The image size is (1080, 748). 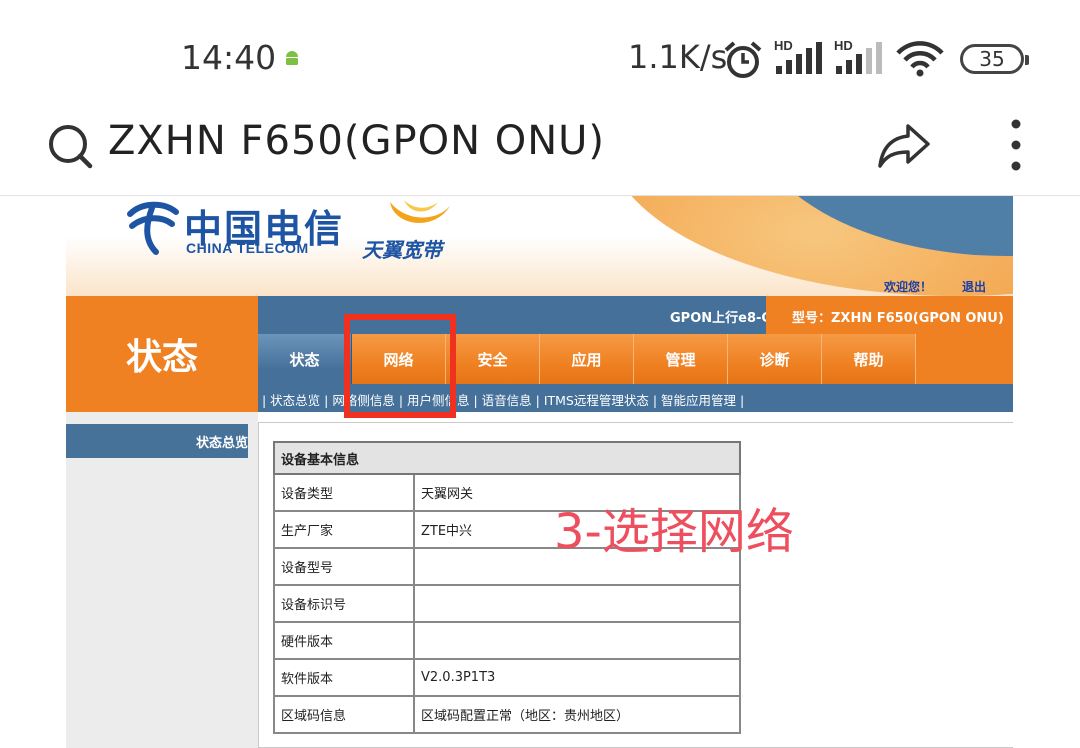 What do you see at coordinates (869, 359) in the screenshot?
I see `tab-help: 帮助` at bounding box center [869, 359].